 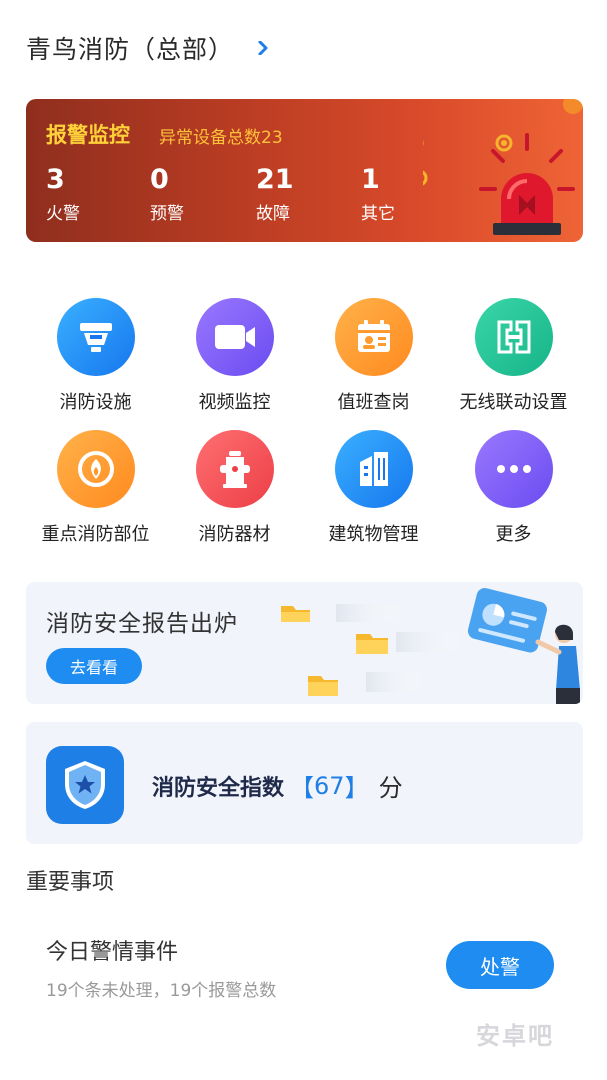 I want to click on grid-item-label: 无线联动设置, so click(x=513, y=402).